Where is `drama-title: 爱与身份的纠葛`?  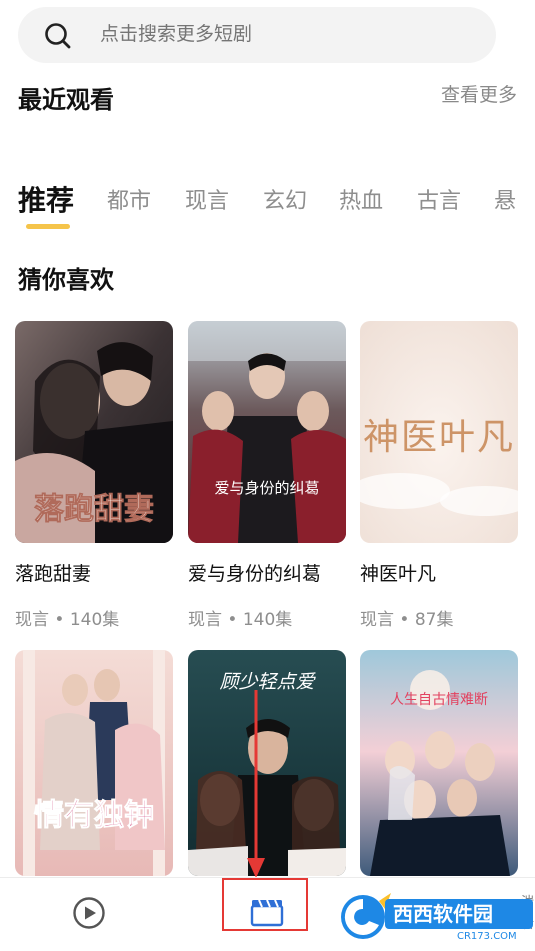 drama-title: 爱与身份的纠葛 is located at coordinates (255, 574).